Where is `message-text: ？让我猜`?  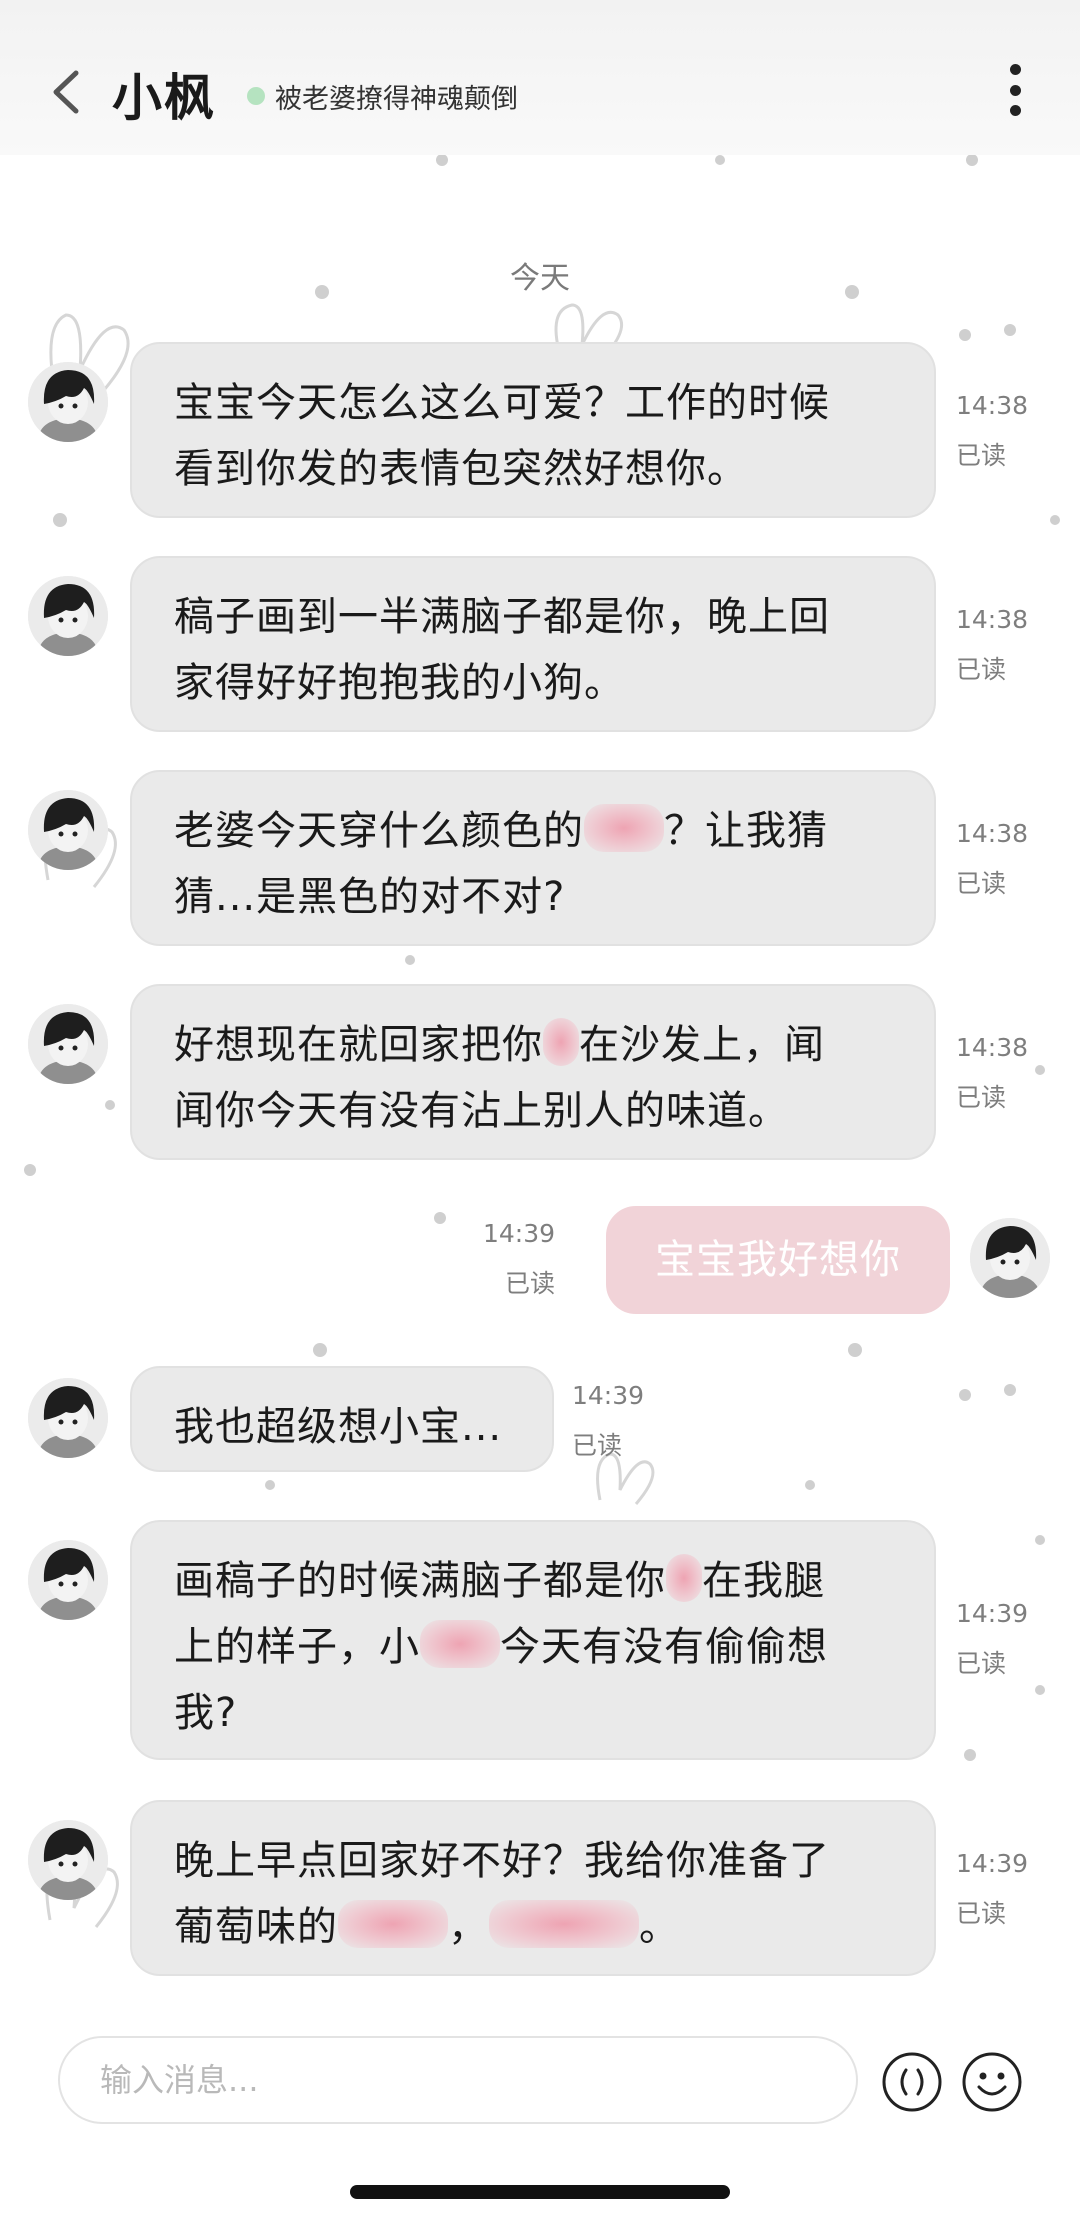
message-text: ？让我猜 is located at coordinates (746, 831).